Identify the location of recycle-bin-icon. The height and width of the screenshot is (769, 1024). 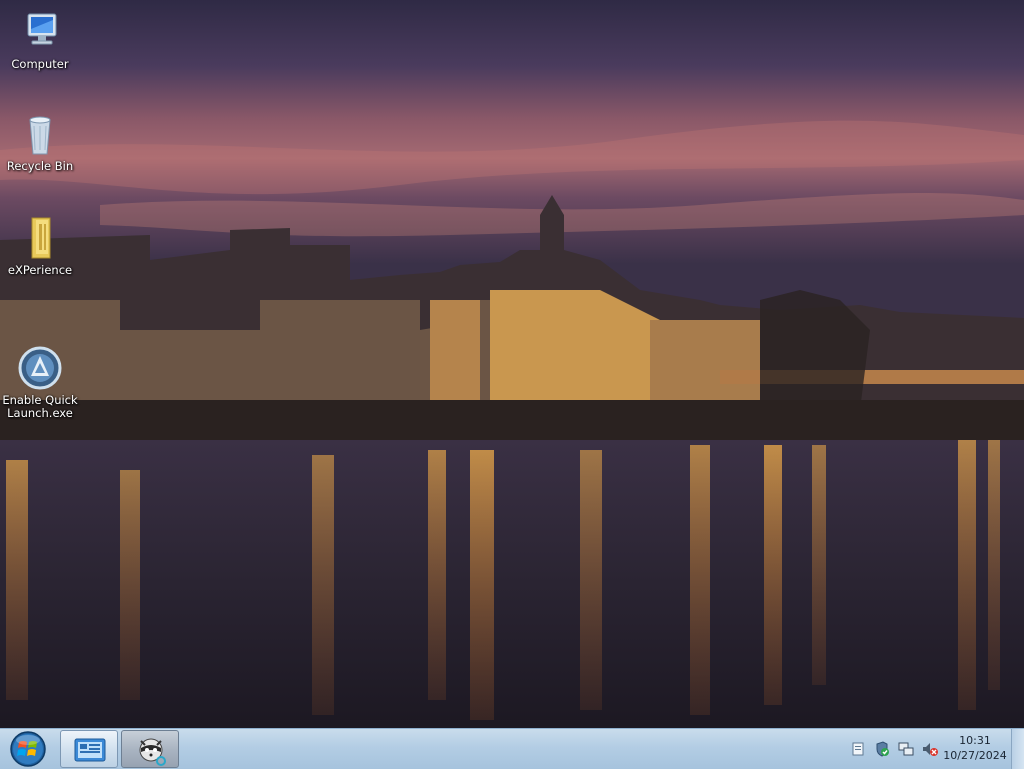
(40, 134).